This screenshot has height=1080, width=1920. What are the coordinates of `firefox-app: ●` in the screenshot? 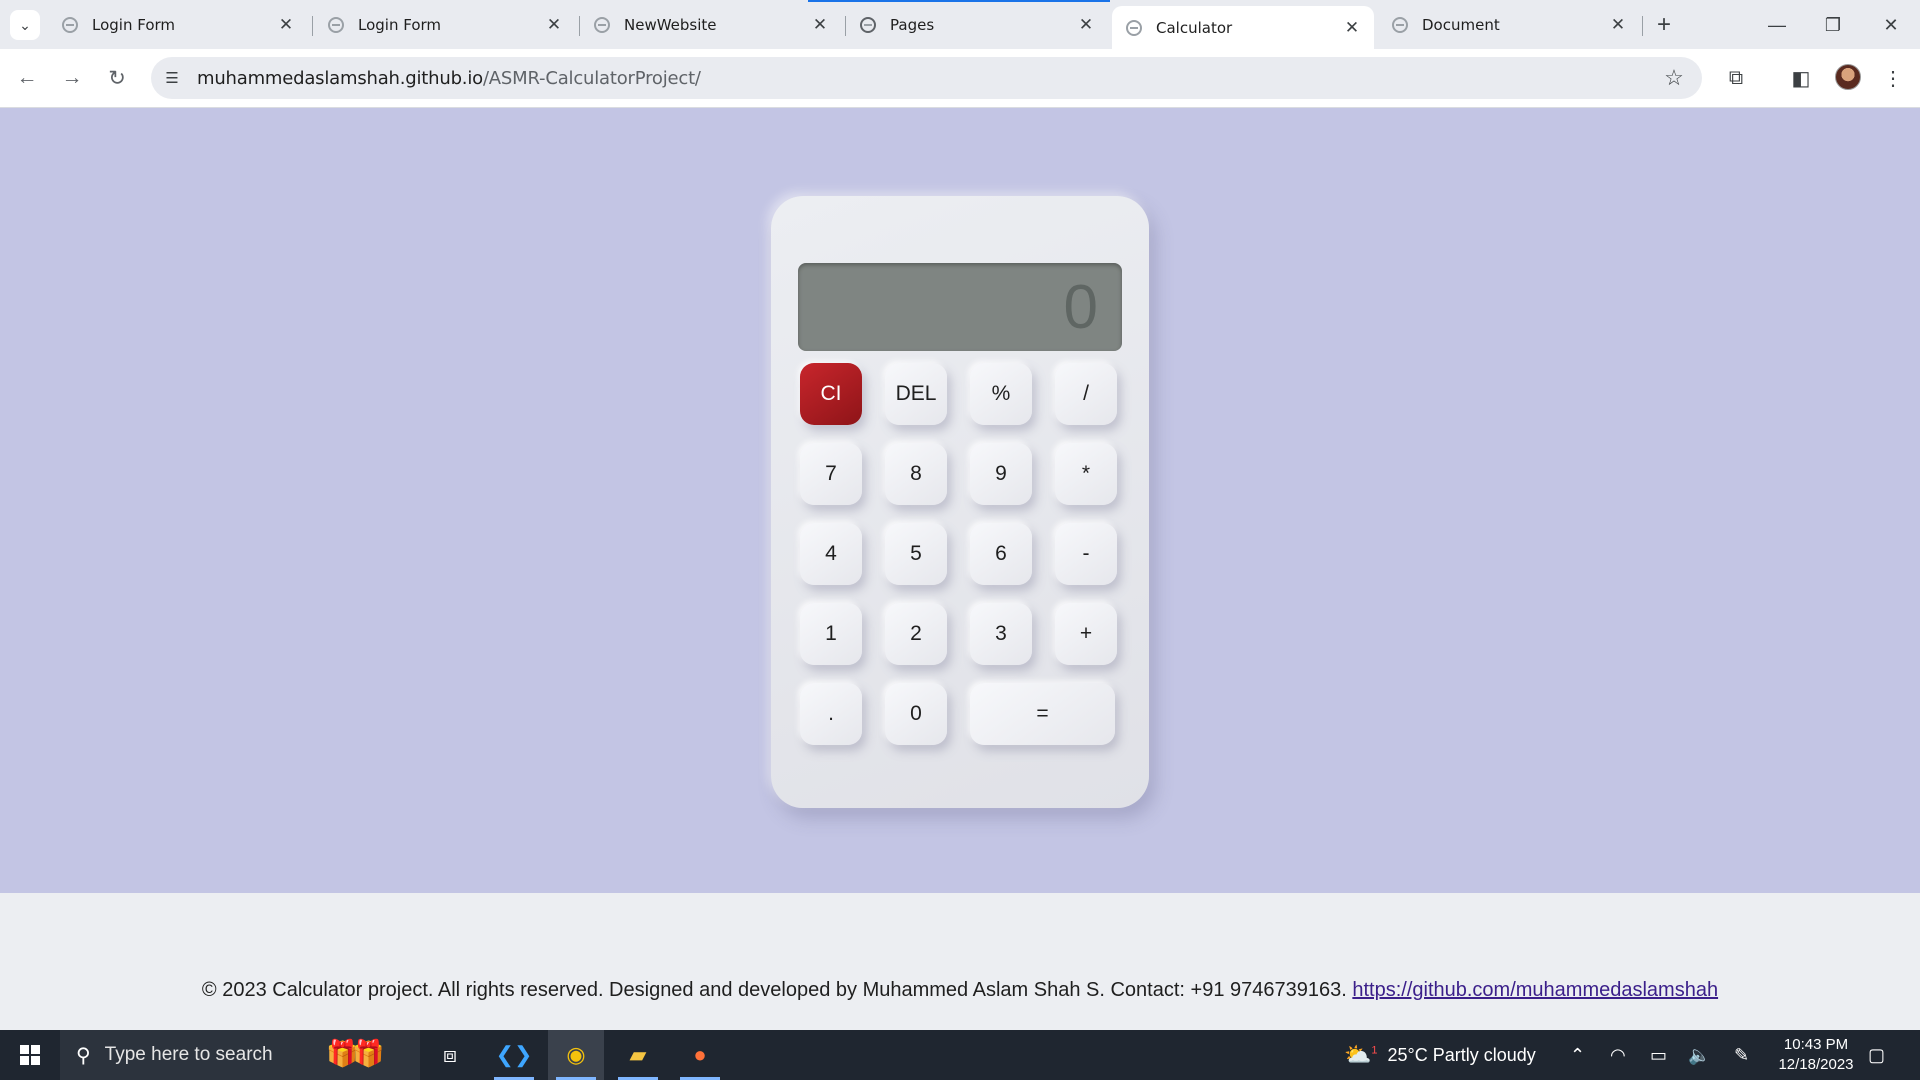 It's located at (700, 1055).